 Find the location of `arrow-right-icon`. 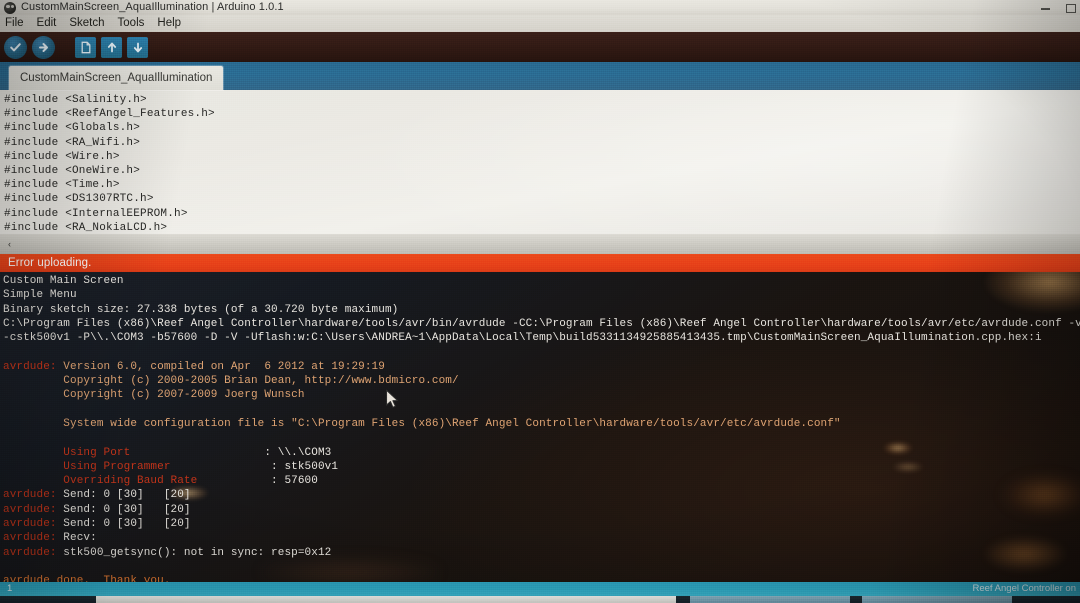

arrow-right-icon is located at coordinates (43, 47).